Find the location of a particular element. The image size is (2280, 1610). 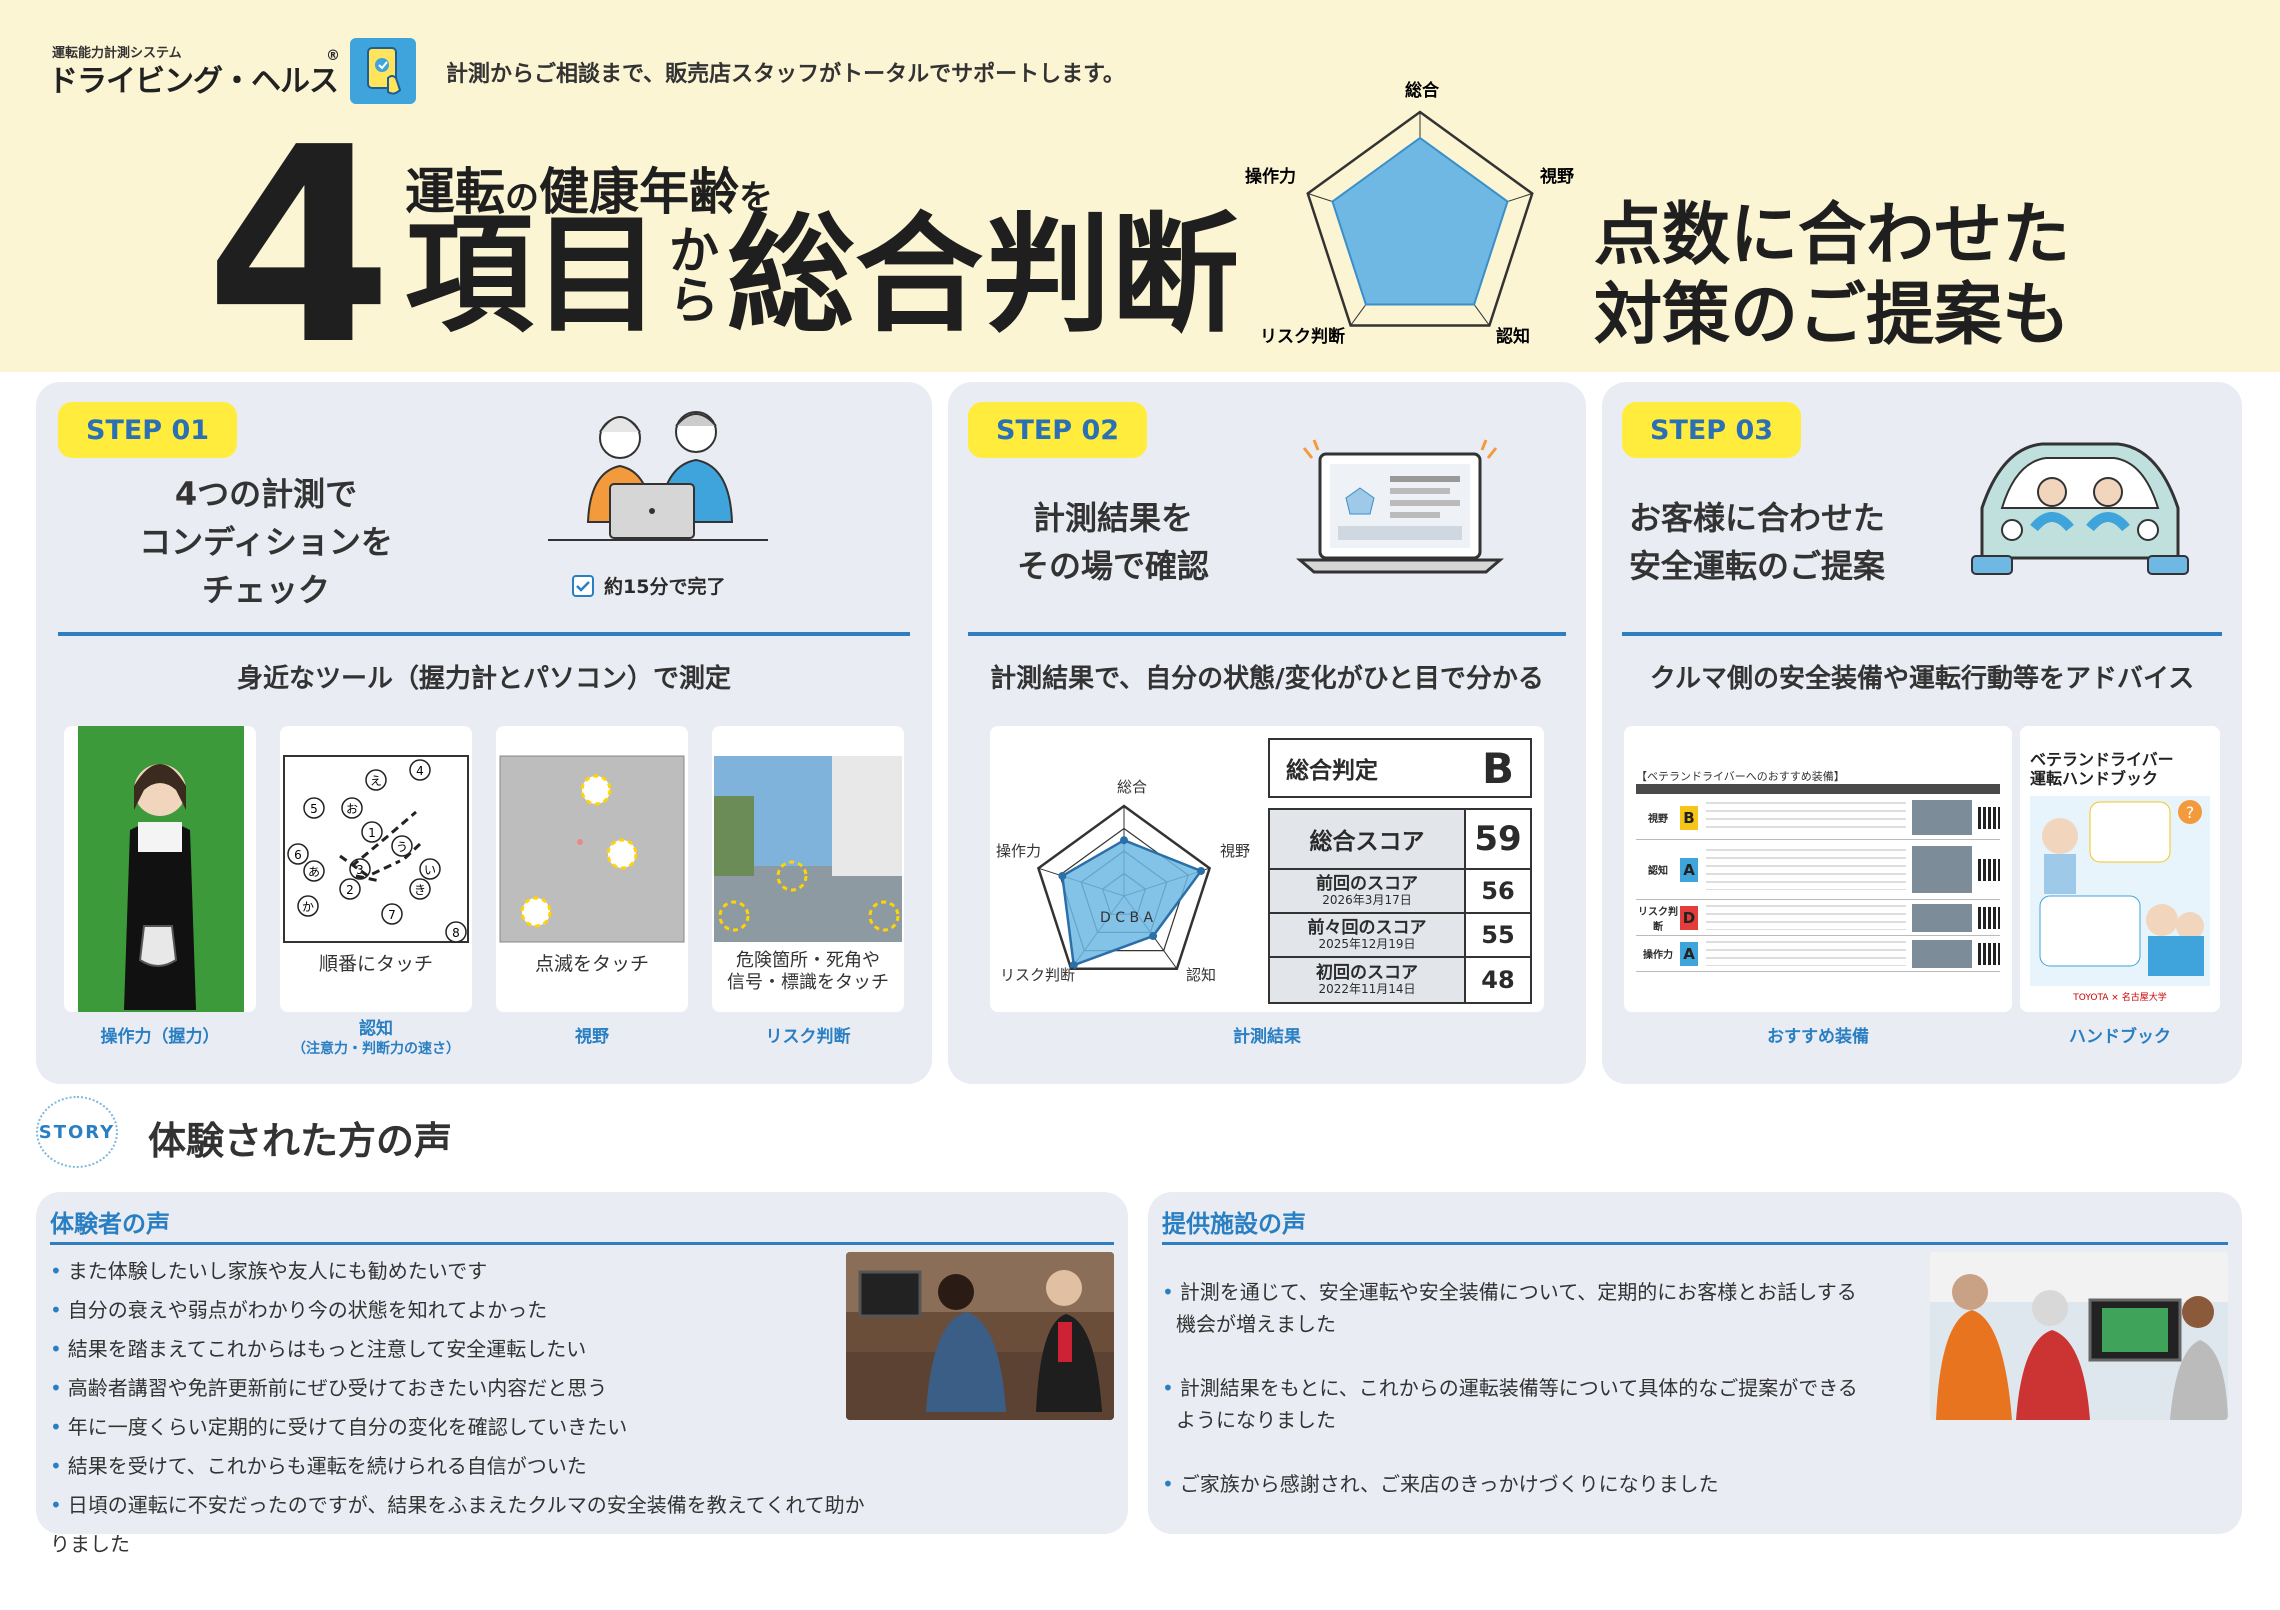

registered-mark: ® is located at coordinates (333, 56).